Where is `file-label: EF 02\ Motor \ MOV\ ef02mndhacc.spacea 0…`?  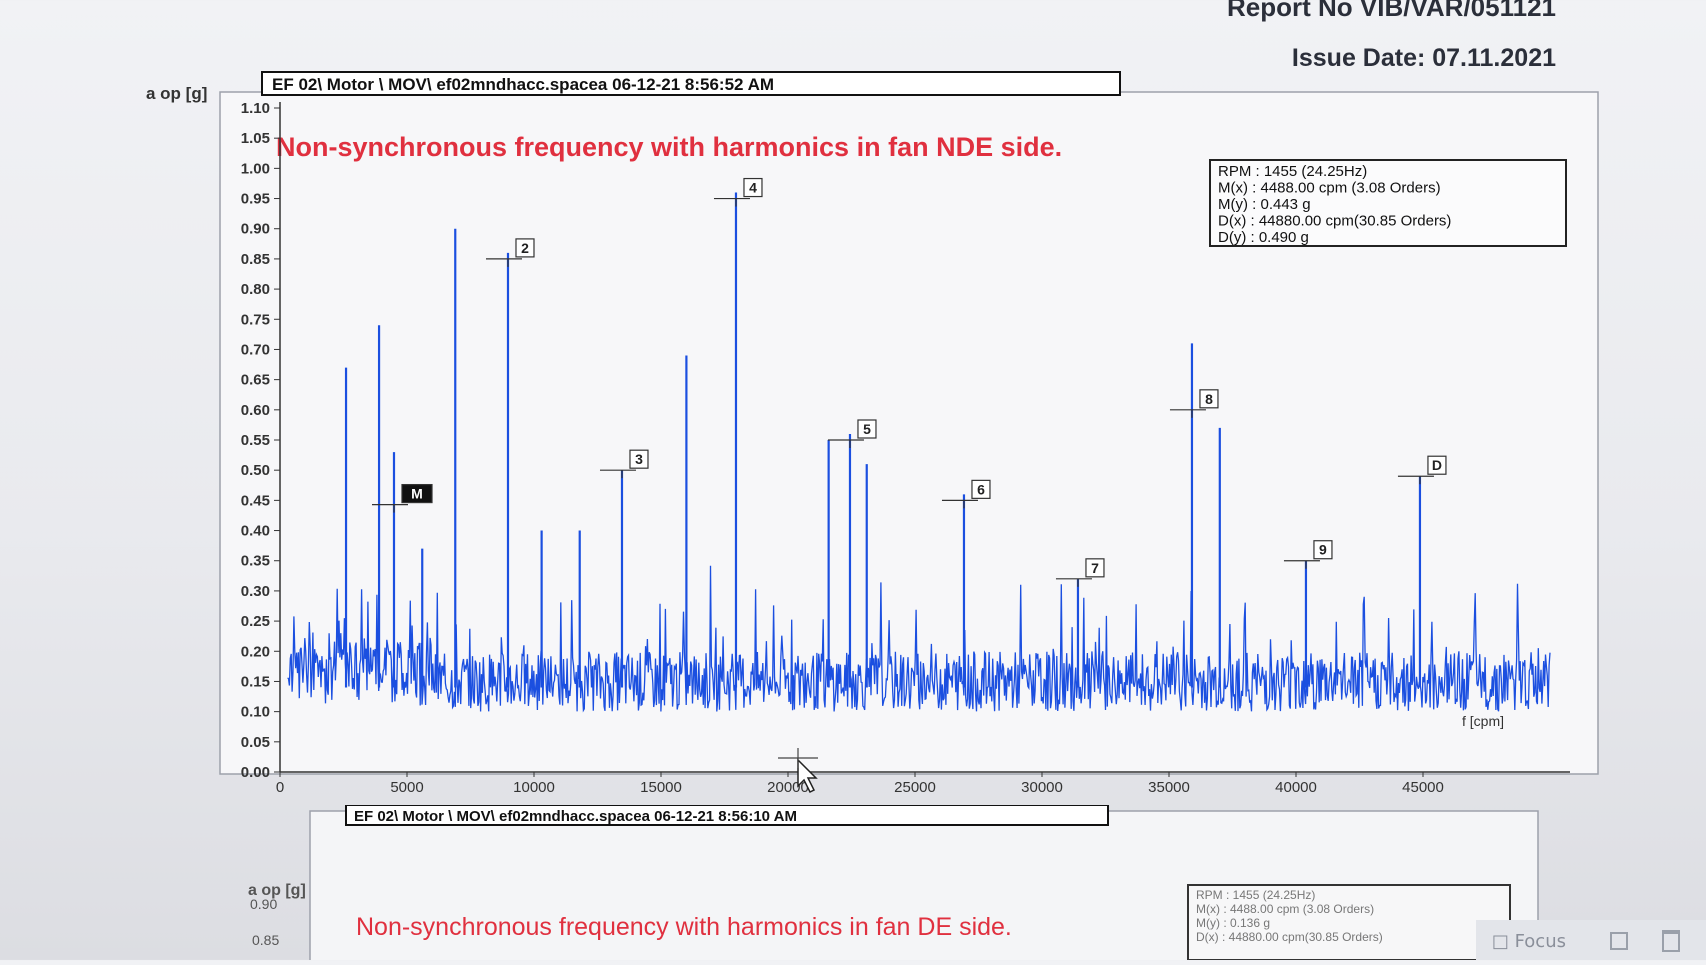
file-label: EF 02\ Motor \ MOV\ ef02mndhacc.spacea 0… is located at coordinates (523, 84).